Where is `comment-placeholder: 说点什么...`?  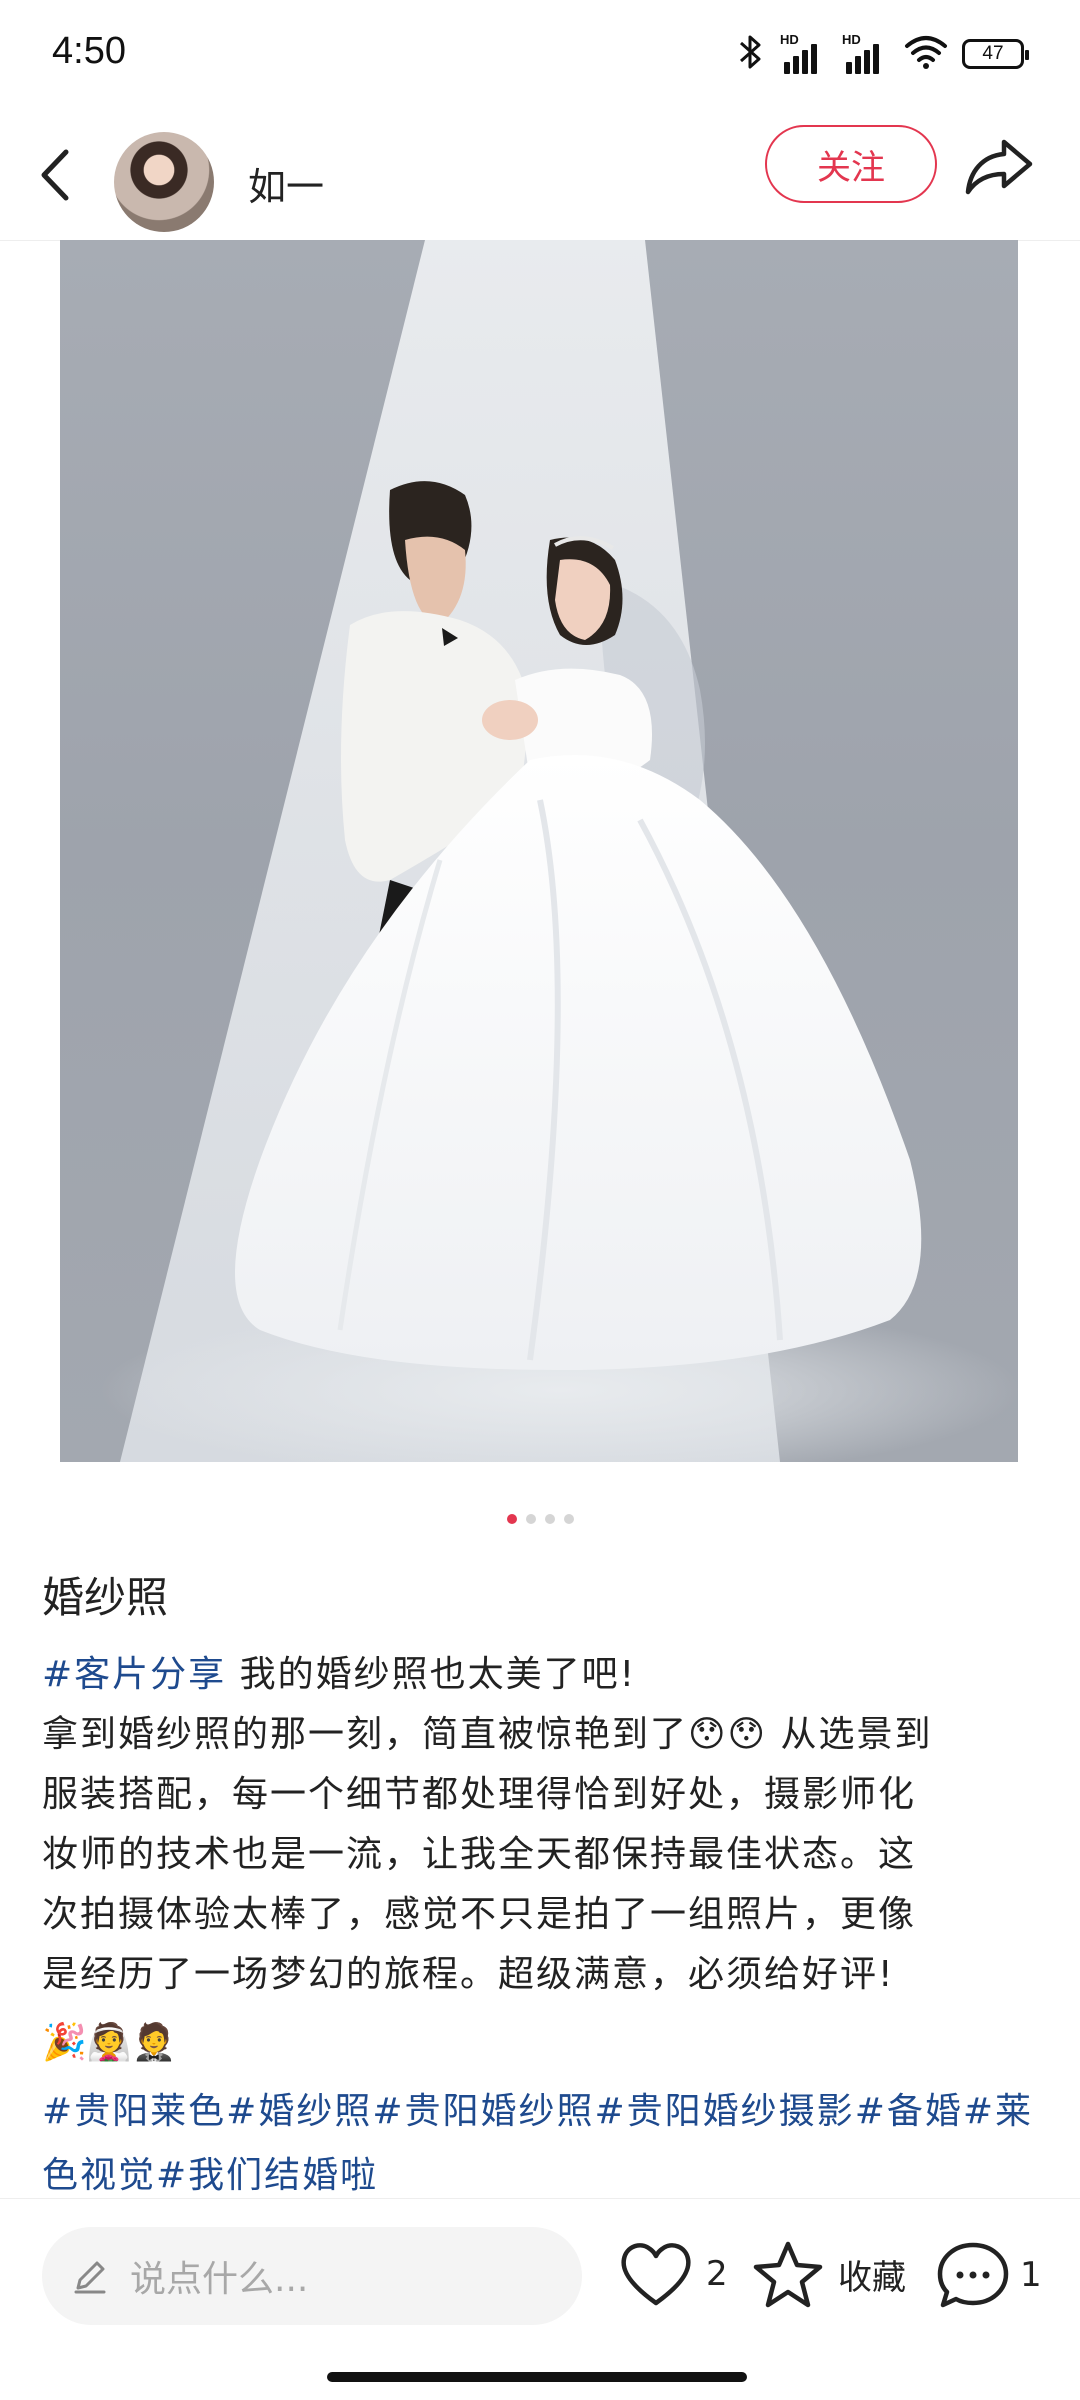
comment-placeholder: 说点什么... is located at coordinates (219, 2279).